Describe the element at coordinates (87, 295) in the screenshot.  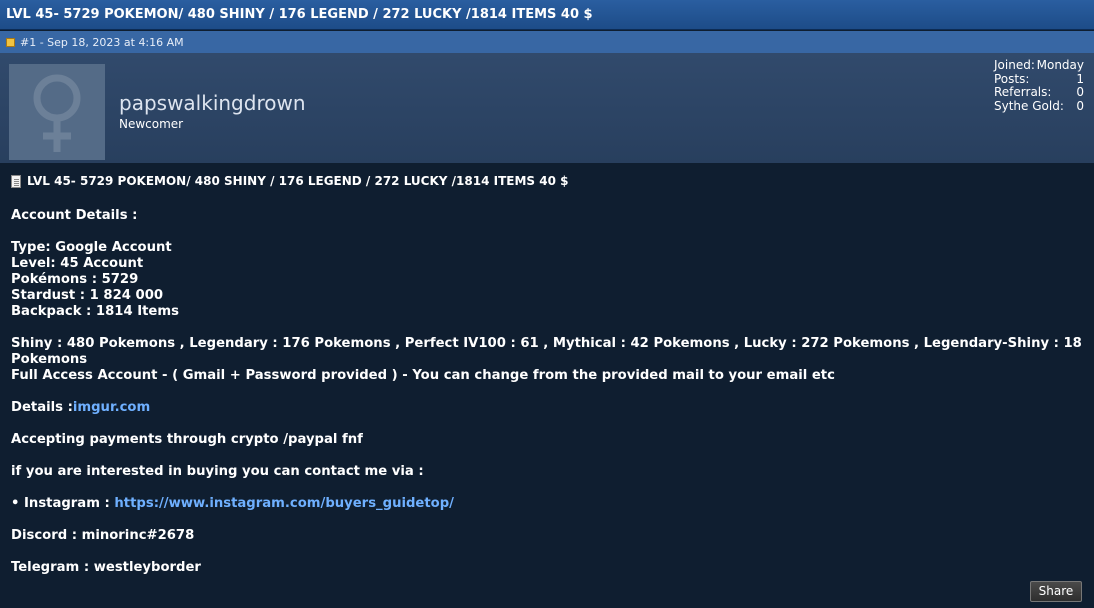
I see `stardust: Stardust : 1 824 000` at that location.